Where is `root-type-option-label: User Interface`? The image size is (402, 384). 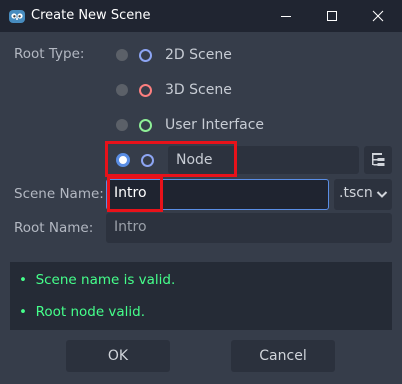
root-type-option-label: User Interface is located at coordinates (215, 125).